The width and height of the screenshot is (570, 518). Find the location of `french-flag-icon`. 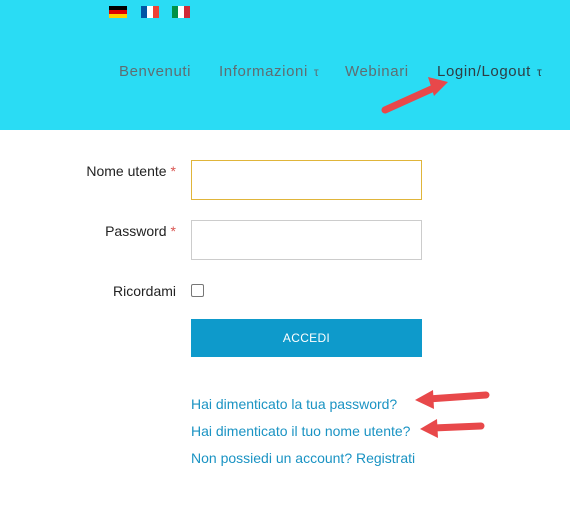

french-flag-icon is located at coordinates (150, 12).